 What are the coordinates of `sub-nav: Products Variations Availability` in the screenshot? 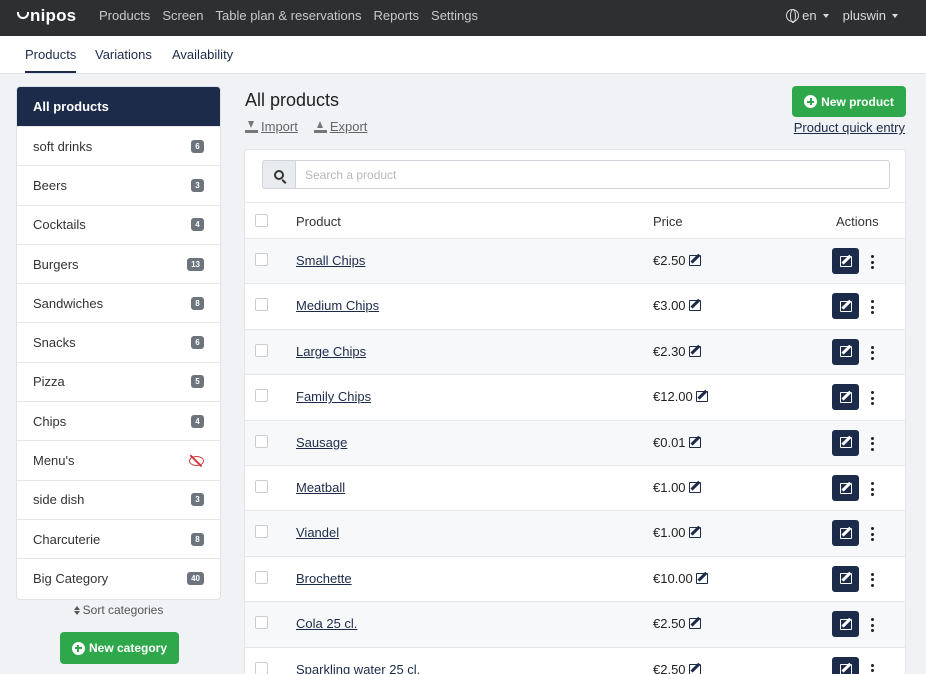 It's located at (463, 55).